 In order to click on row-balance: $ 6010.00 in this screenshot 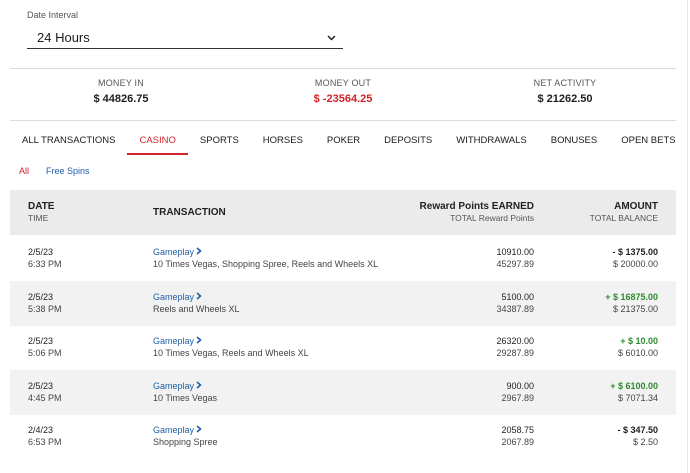, I will do `click(637, 353)`.